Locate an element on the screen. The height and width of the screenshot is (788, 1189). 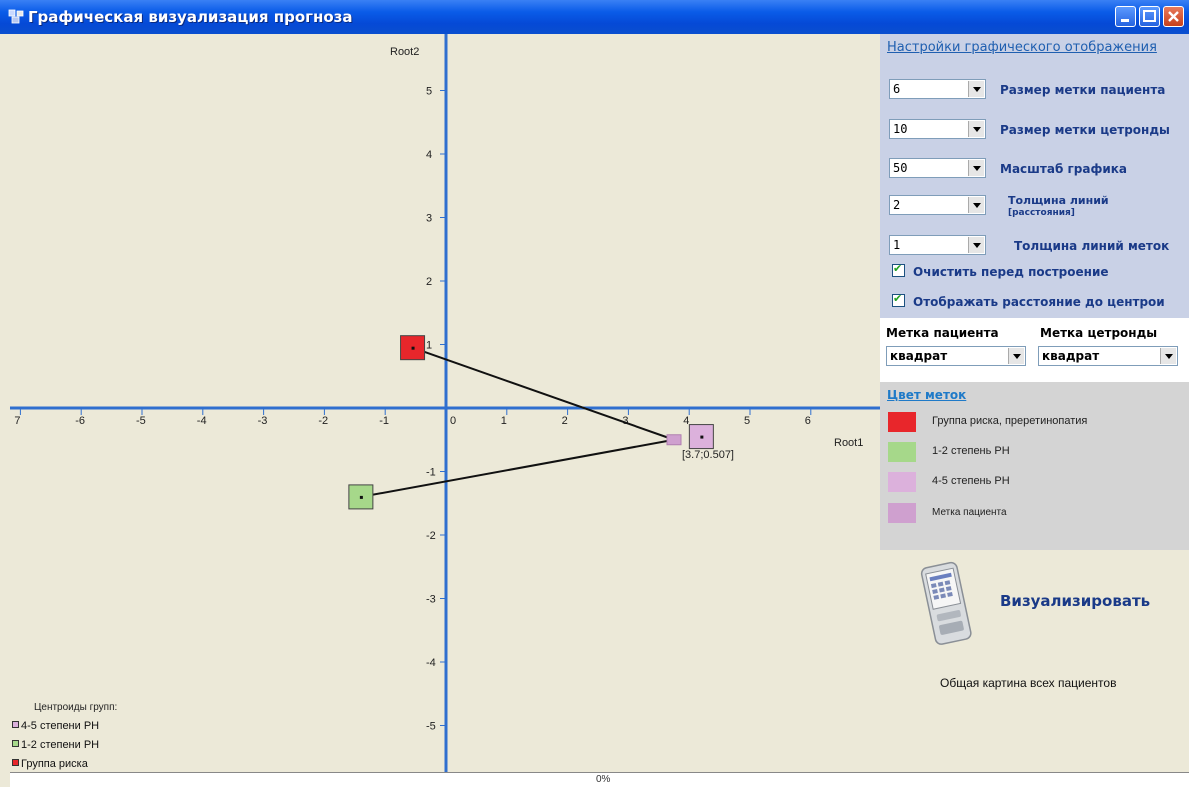
x-tick-label: -6 is located at coordinates (80, 421).